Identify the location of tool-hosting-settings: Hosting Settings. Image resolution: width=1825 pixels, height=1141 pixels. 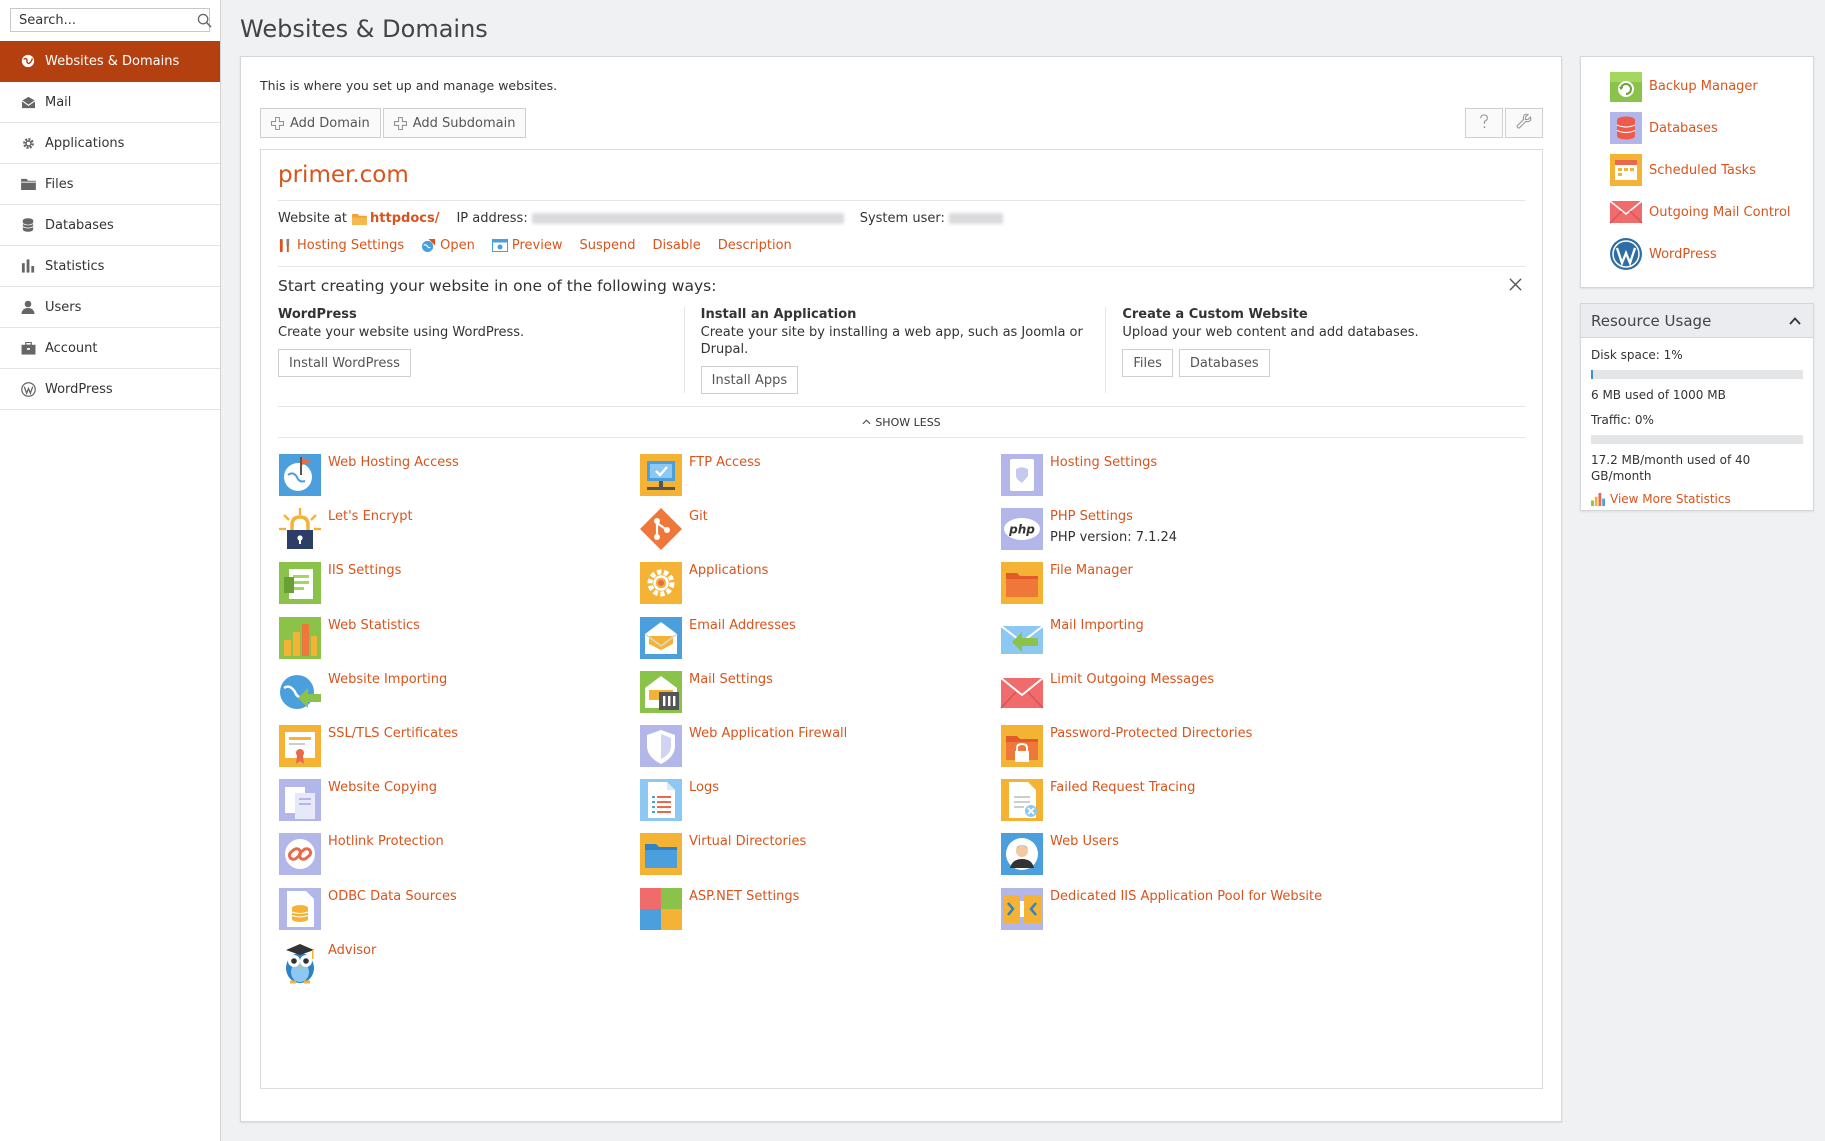
(1200, 477).